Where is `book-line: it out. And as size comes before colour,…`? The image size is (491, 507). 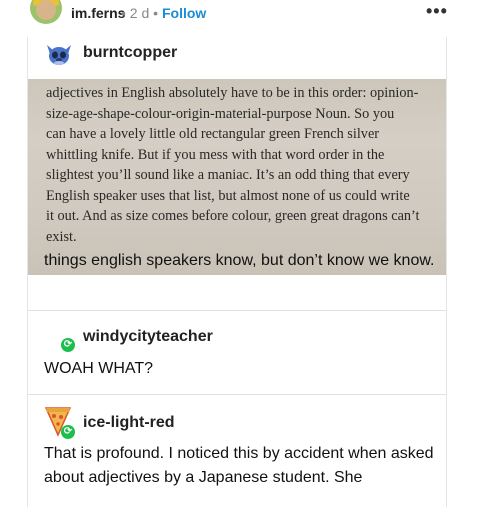 book-line: it out. And as size comes before colour,… is located at coordinates (233, 216).